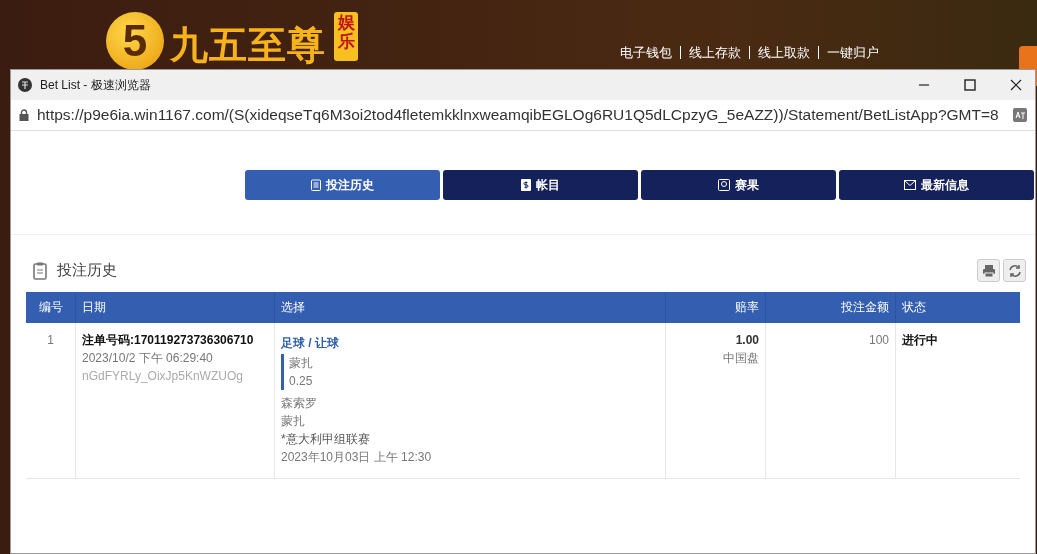 The height and width of the screenshot is (554, 1037). What do you see at coordinates (248, 45) in the screenshot?
I see `logo-text: 九五至尊` at bounding box center [248, 45].